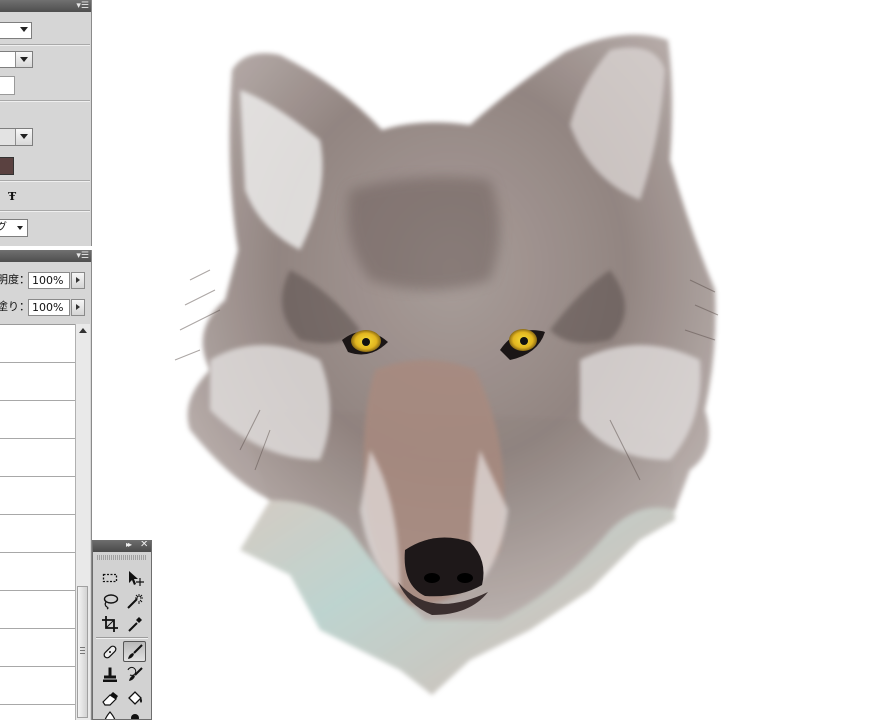 Image resolution: width=870 pixels, height=720 pixels. I want to click on language-dropdown: グ, so click(14, 228).